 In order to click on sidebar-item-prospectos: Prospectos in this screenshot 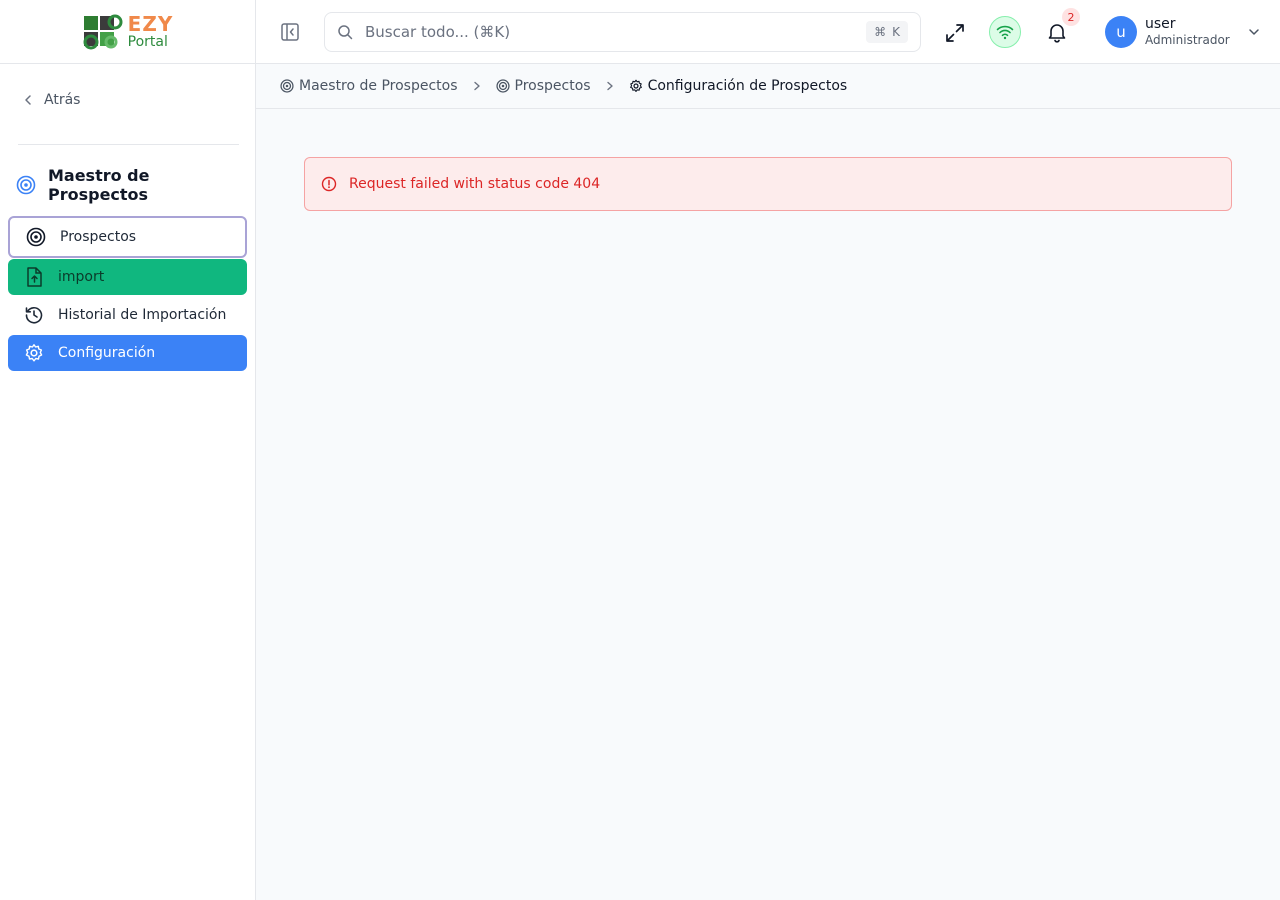, I will do `click(127, 237)`.